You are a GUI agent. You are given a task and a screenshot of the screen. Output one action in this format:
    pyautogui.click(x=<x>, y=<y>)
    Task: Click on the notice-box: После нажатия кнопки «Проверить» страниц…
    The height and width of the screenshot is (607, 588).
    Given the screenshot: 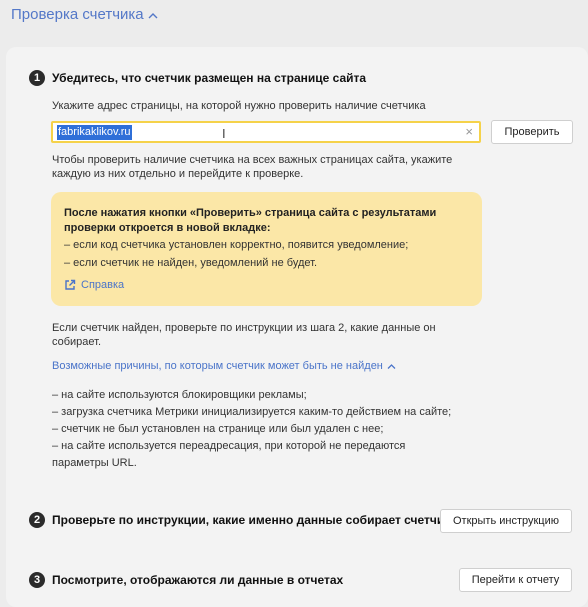 What is the action you would take?
    pyautogui.click(x=266, y=249)
    